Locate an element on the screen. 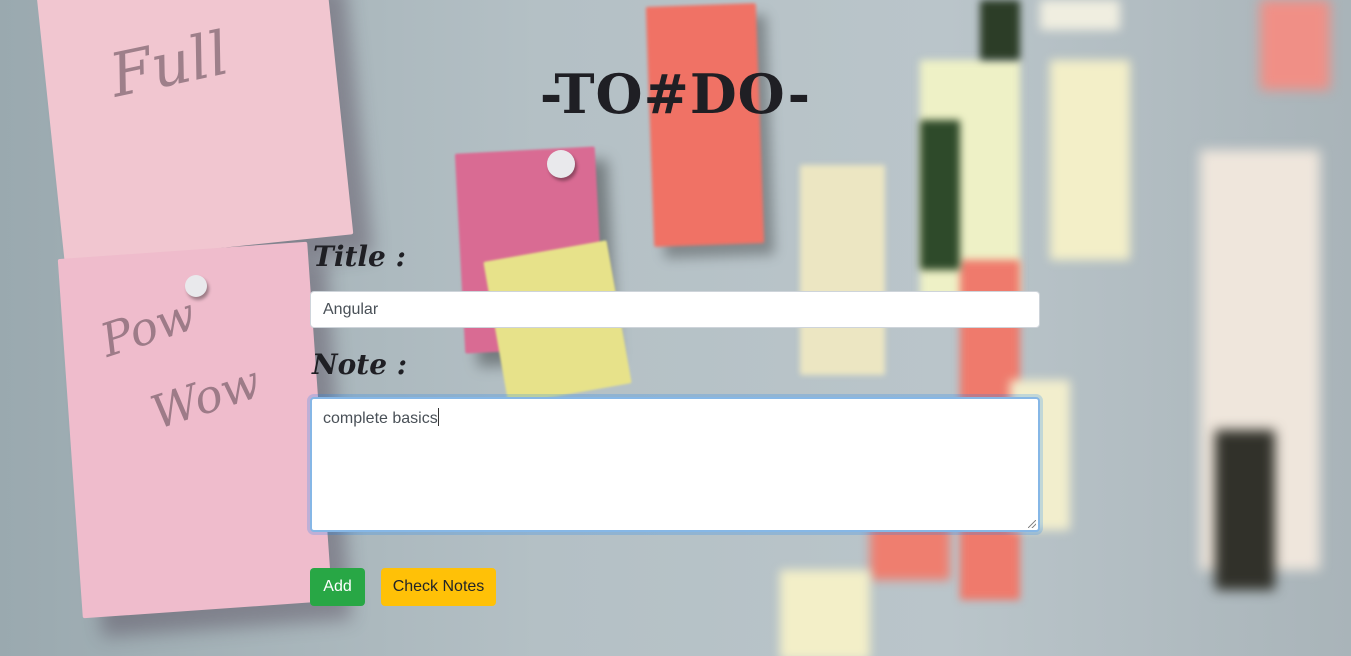  note-textarea: complete basics is located at coordinates (675, 464).